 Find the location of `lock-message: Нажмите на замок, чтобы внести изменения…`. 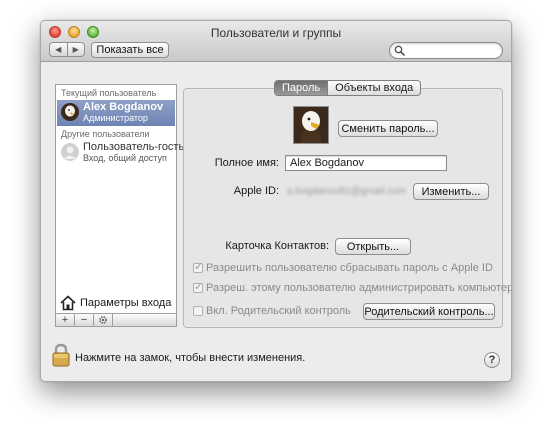

lock-message: Нажмите на замок, чтобы внести изменения… is located at coordinates (190, 358).